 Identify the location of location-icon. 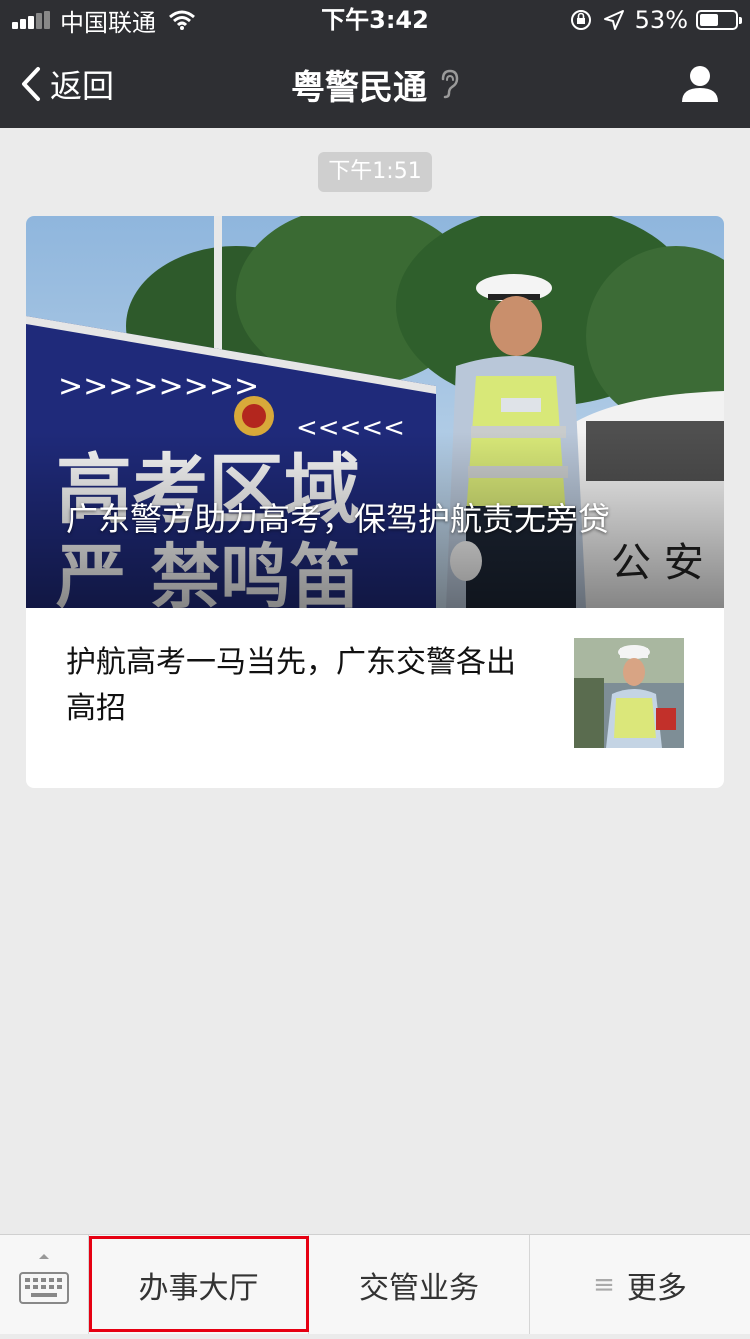
(613, 20).